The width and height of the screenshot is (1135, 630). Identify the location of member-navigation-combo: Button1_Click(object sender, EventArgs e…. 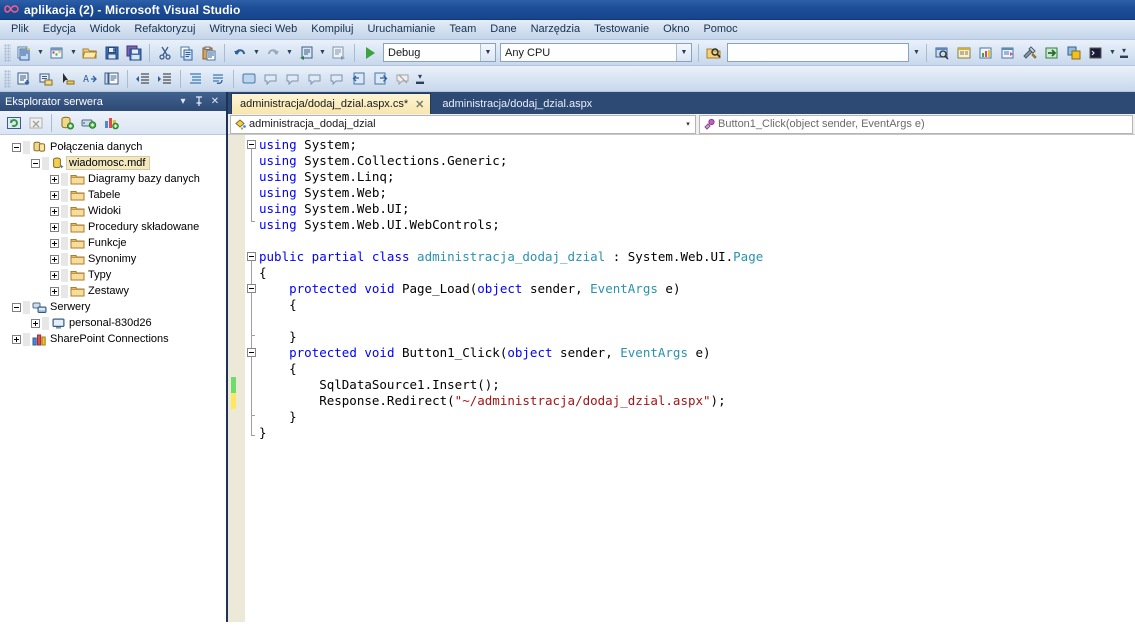
(916, 124).